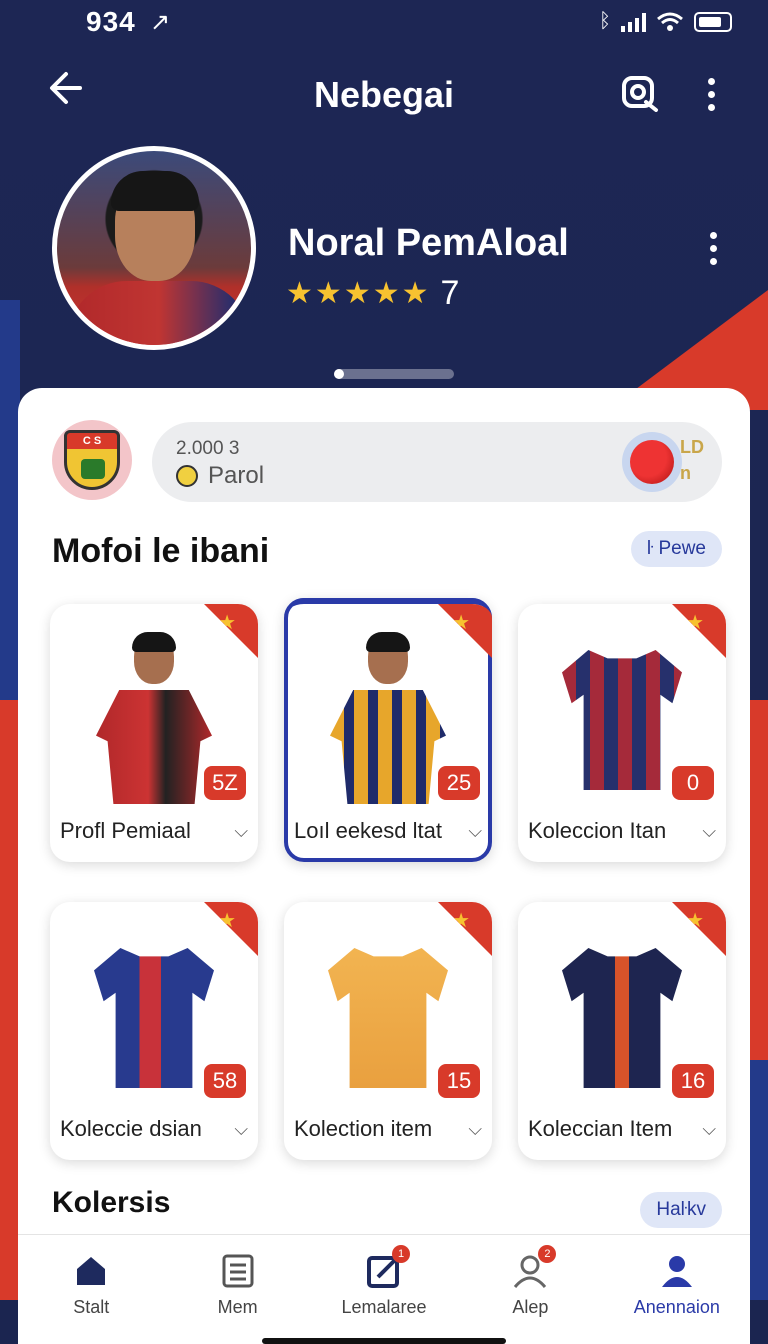  I want to click on nav-item-start: Stalt, so click(91, 1289).